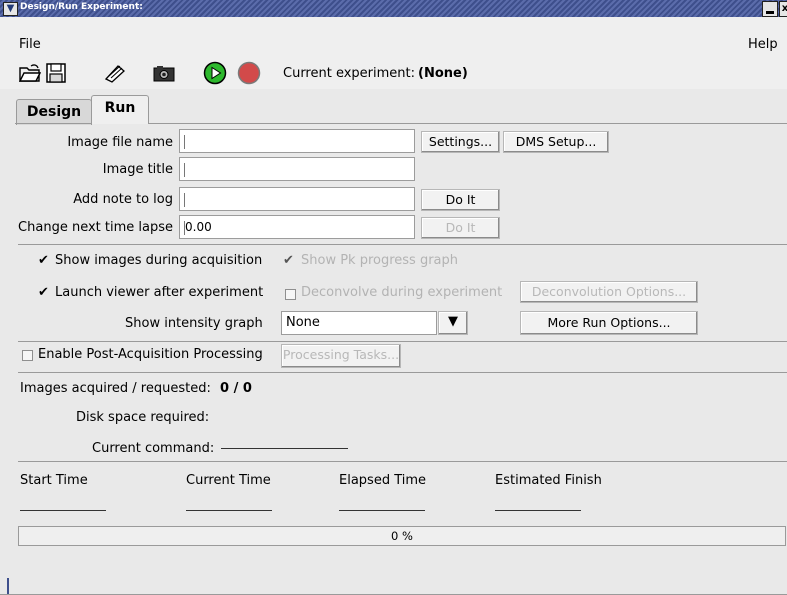 This screenshot has width=787, height=595. I want to click on do-it-disabled-button: Do It, so click(460, 228).